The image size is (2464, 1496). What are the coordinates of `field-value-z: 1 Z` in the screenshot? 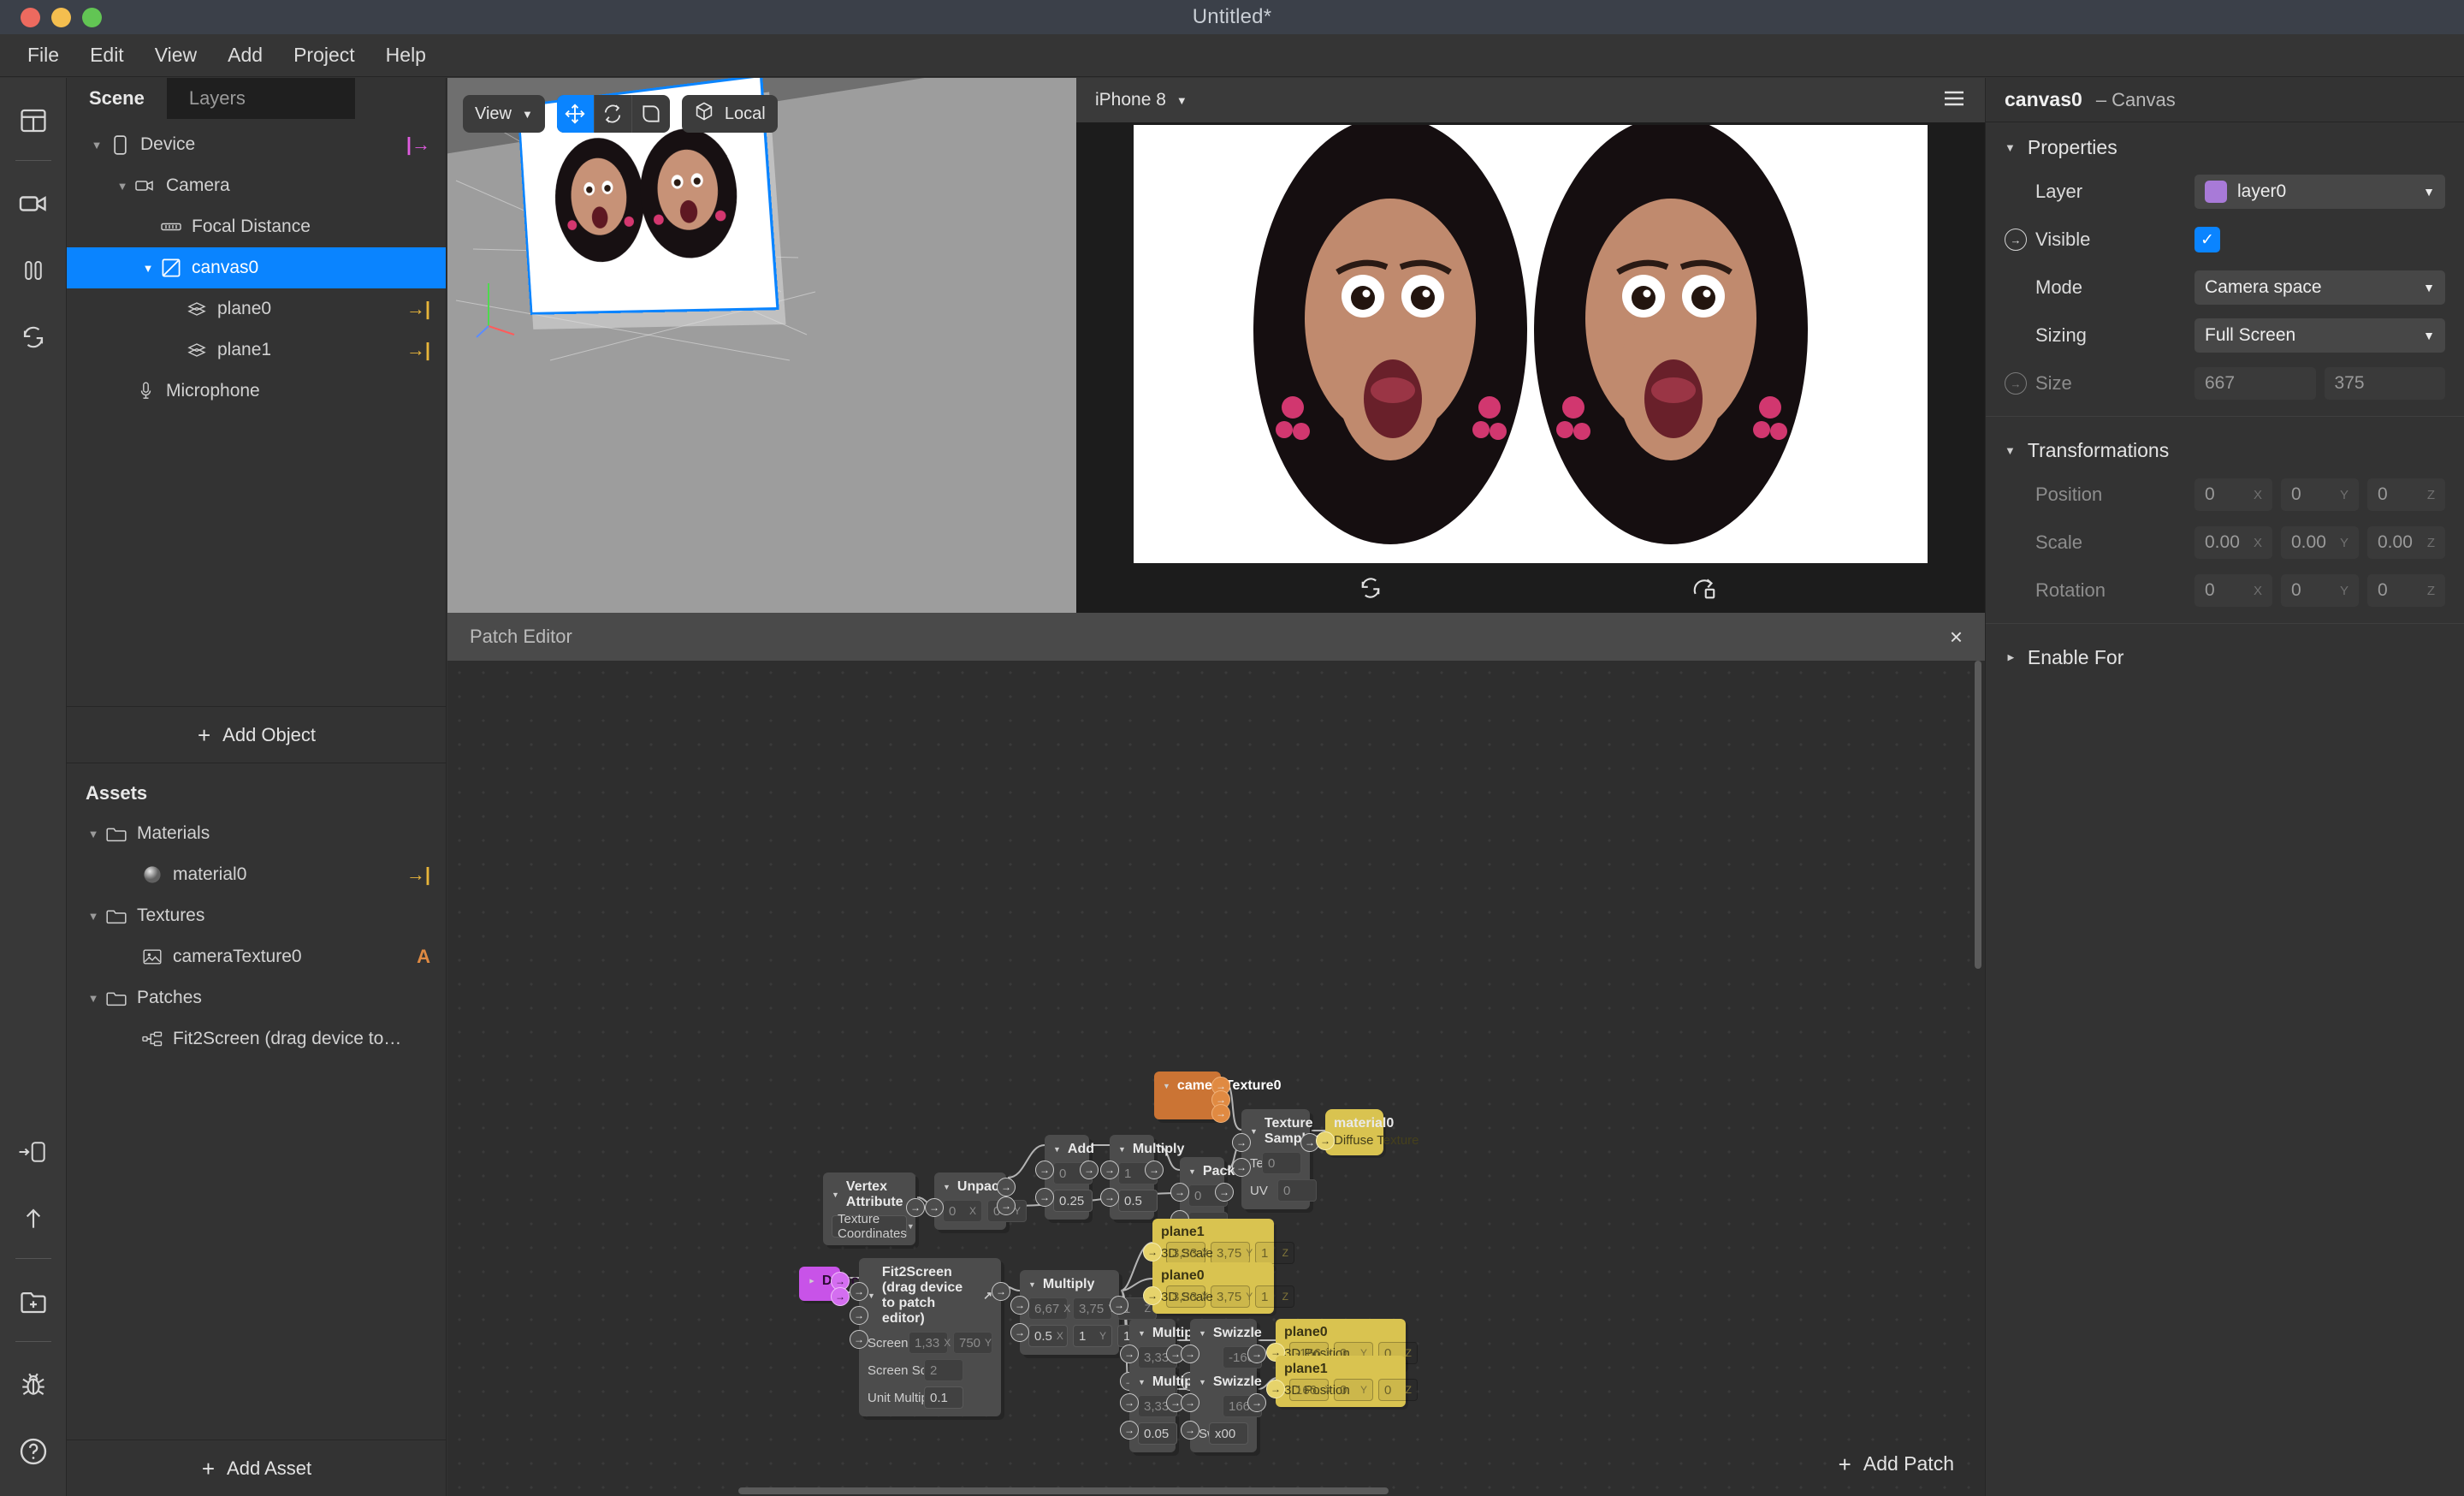 It's located at (1274, 1296).